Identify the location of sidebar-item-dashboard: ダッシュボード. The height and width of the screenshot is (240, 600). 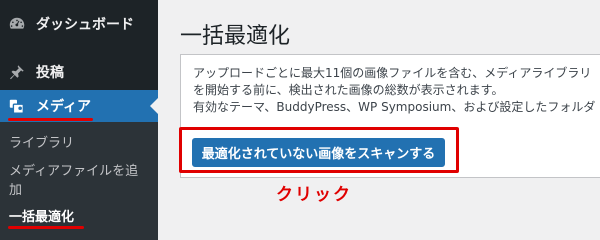
(79, 24).